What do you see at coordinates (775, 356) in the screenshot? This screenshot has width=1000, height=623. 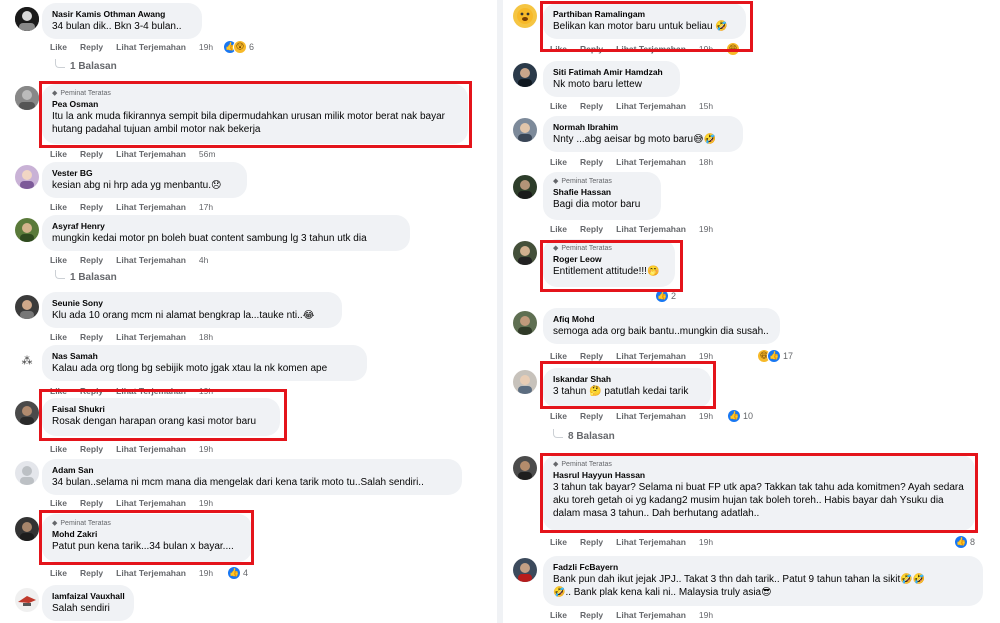 I see `reaction-summary: 😆 👍 17` at bounding box center [775, 356].